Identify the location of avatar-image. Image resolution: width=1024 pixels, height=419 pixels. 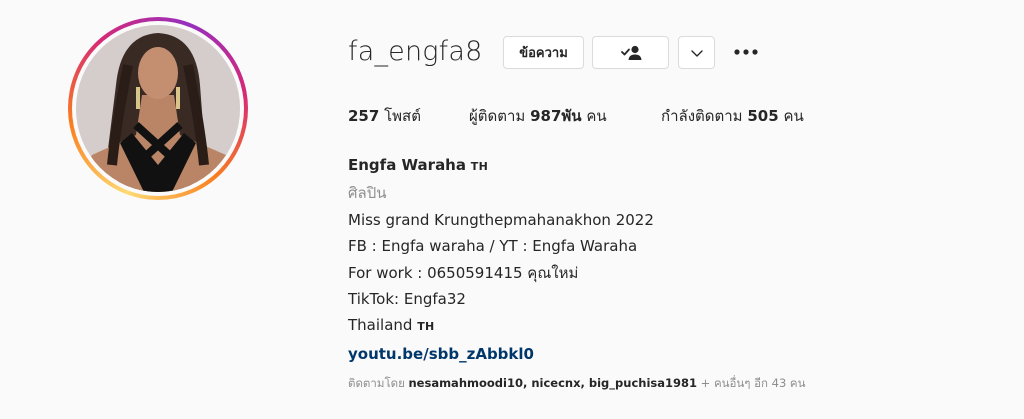
(158, 108).